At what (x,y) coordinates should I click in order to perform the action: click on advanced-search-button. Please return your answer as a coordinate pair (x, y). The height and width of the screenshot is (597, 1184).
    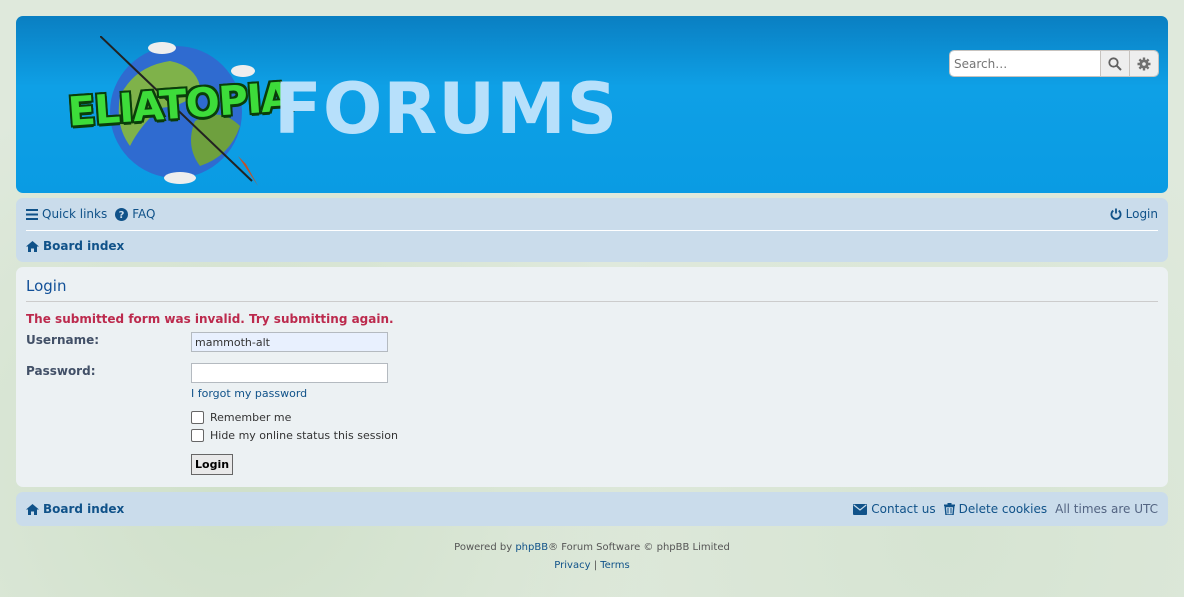
    Looking at the image, I should click on (1143, 63).